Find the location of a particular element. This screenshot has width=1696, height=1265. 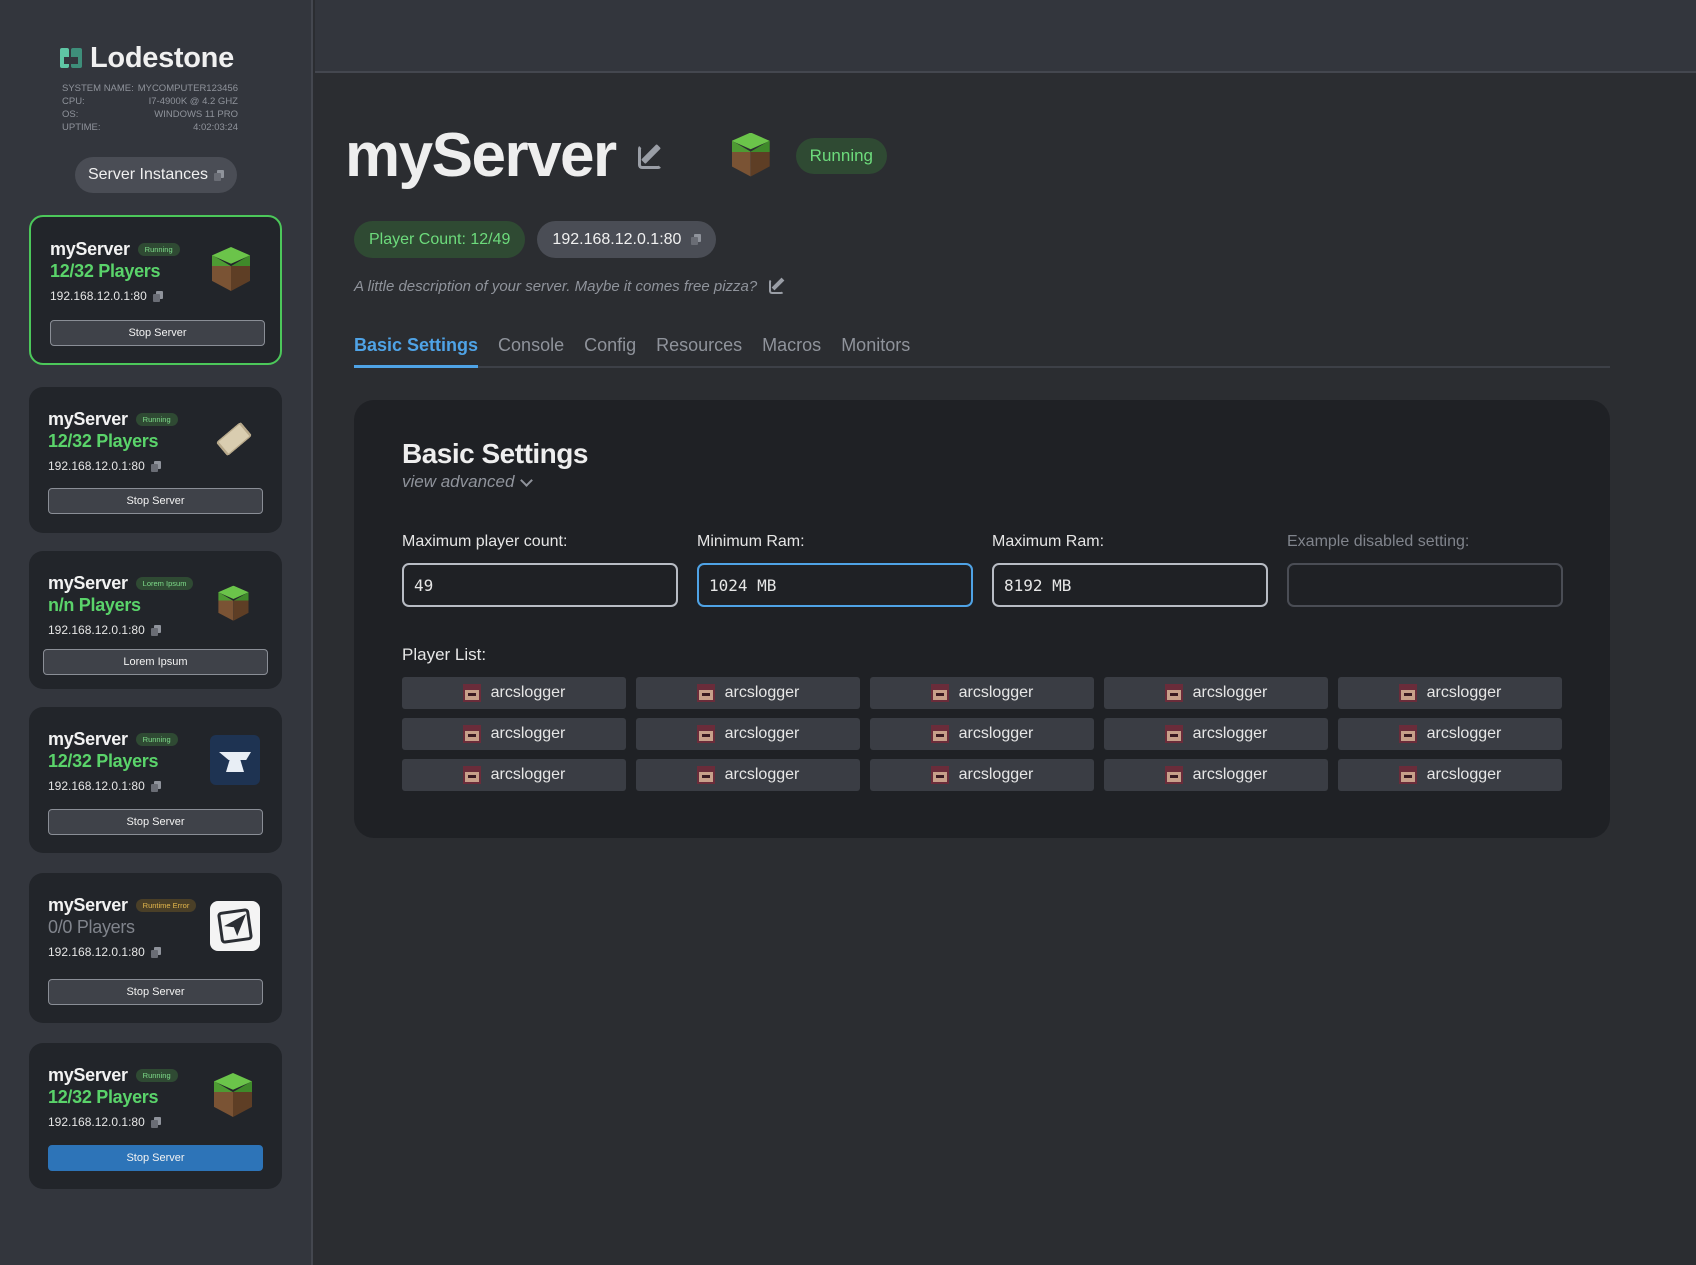

brand: Lodestone is located at coordinates (147, 58).